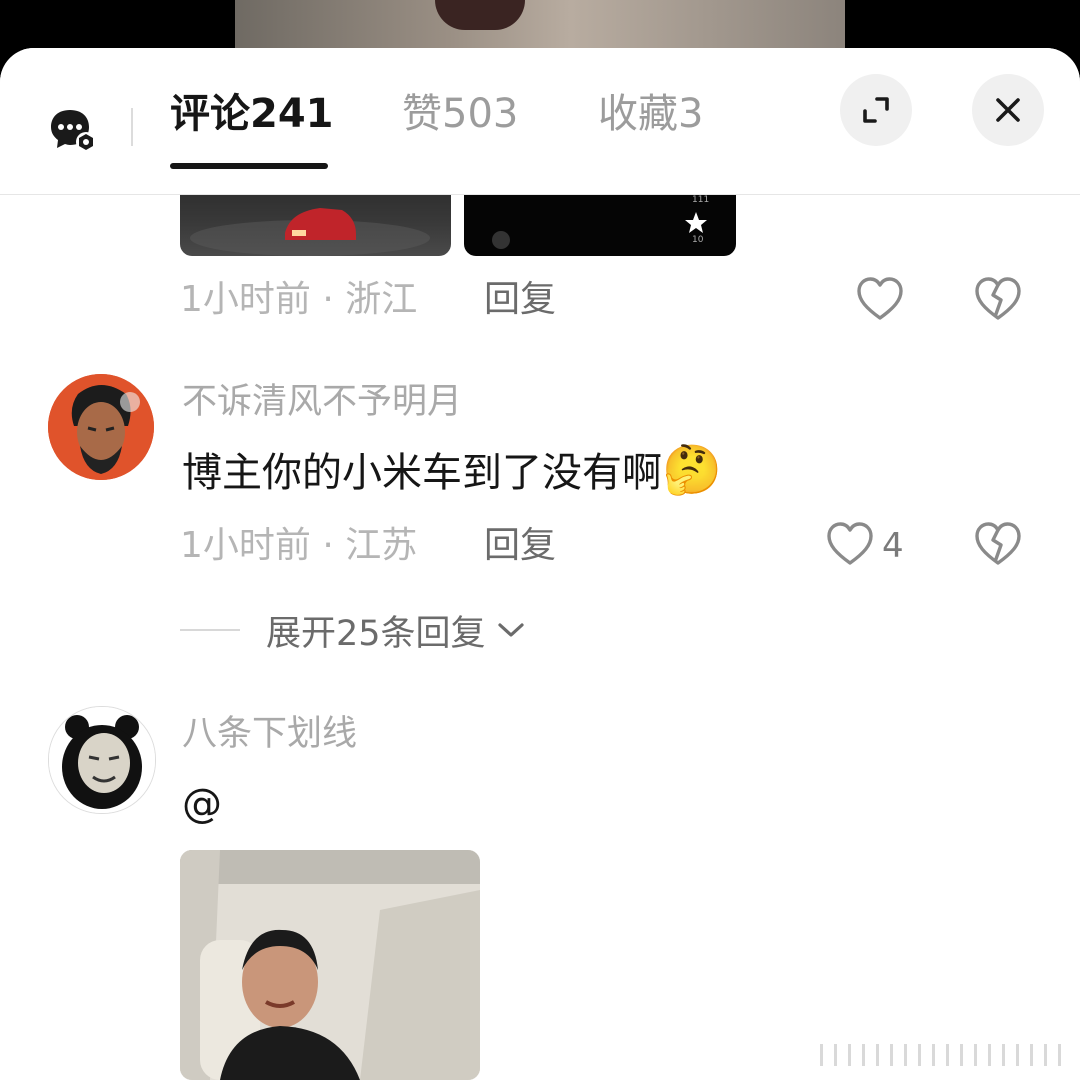 The image size is (1080, 1080). What do you see at coordinates (322, 402) in the screenshot?
I see `username: 不诉清风不予明月` at bounding box center [322, 402].